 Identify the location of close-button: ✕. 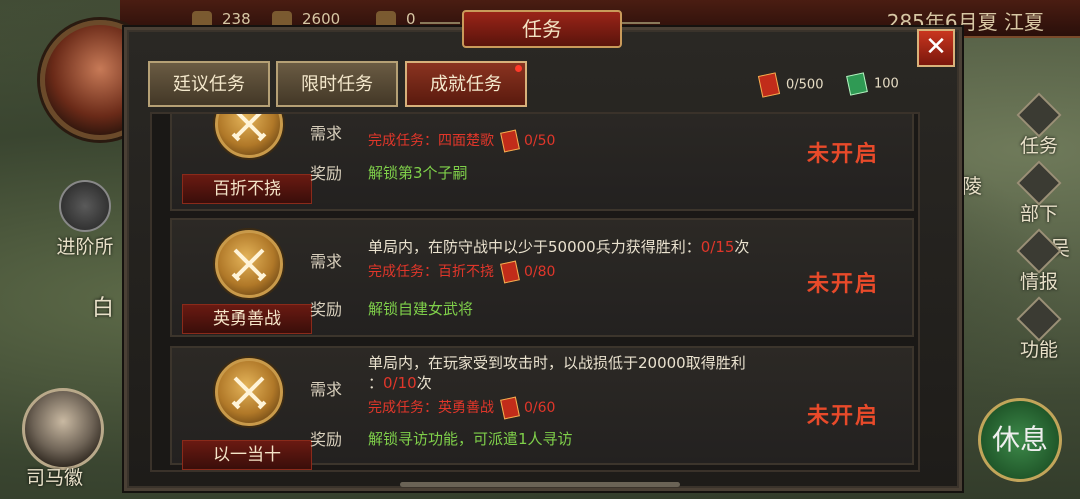
(936, 48).